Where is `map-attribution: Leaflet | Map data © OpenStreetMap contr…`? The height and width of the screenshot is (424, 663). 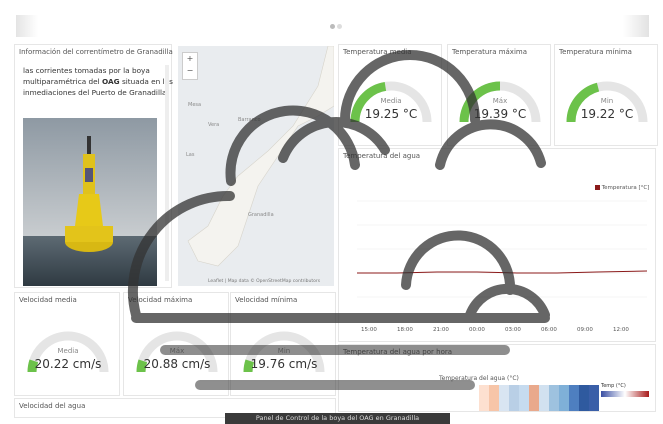 map-attribution: Leaflet | Map data © OpenStreetMap contr… is located at coordinates (264, 281).